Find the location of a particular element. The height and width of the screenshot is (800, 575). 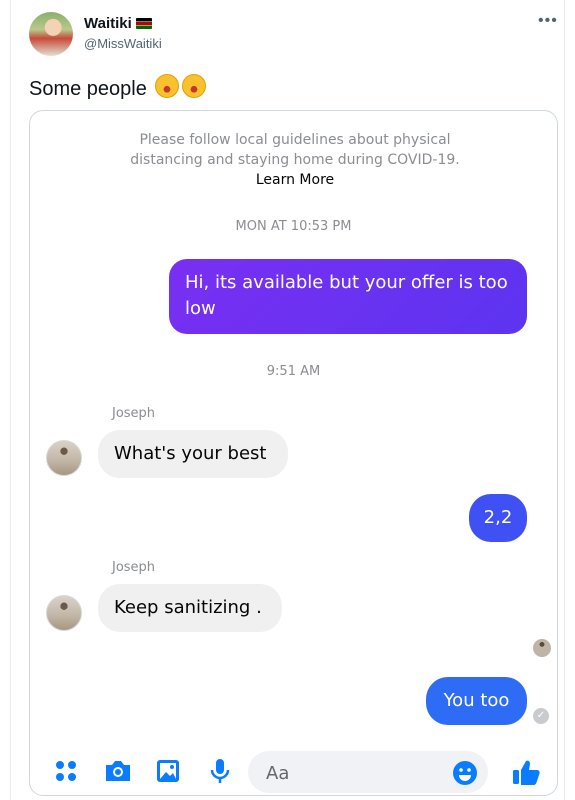

thumbs-up-icon is located at coordinates (525, 771).